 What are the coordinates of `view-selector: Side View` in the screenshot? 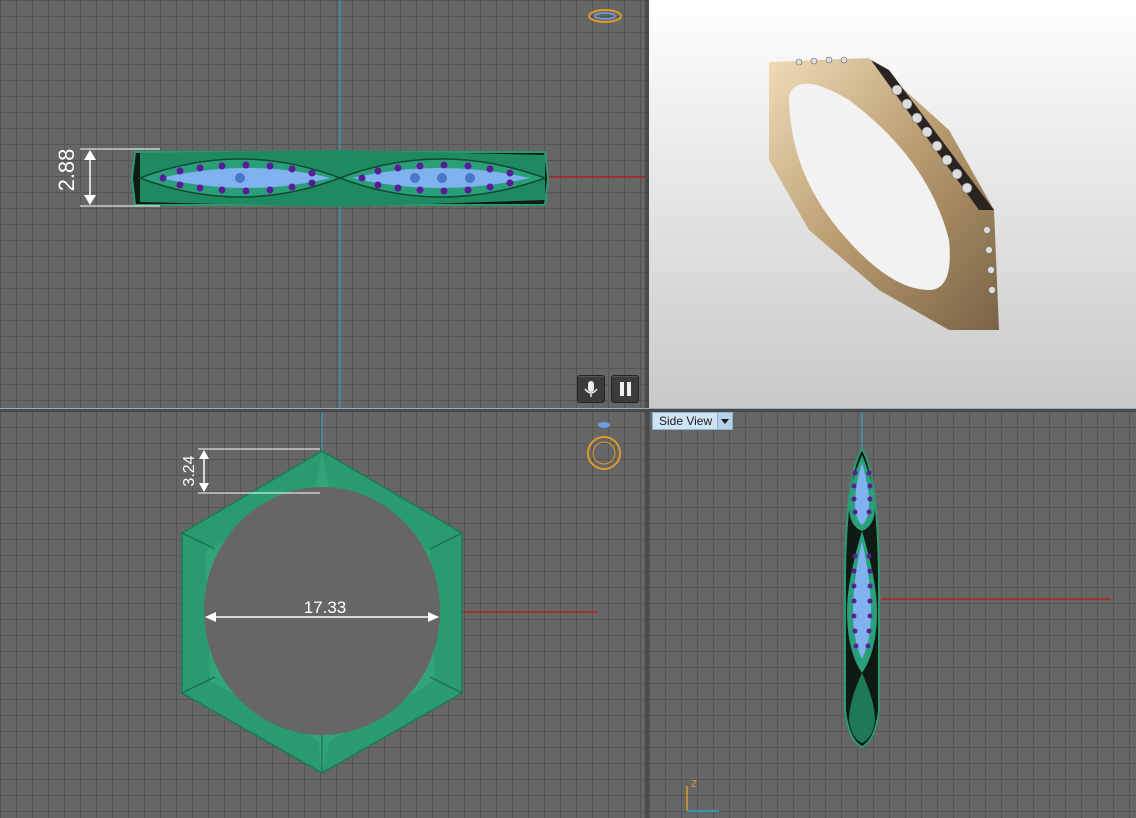 It's located at (693, 421).